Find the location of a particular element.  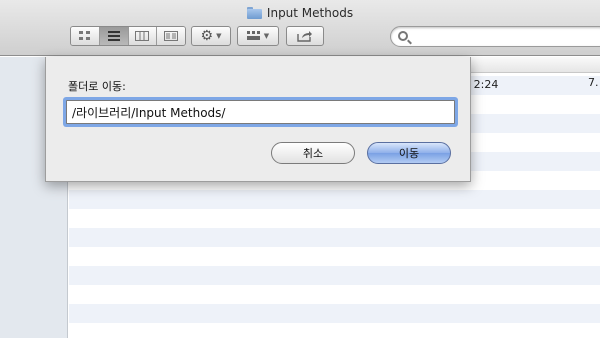

list-view-button is located at coordinates (114, 36).